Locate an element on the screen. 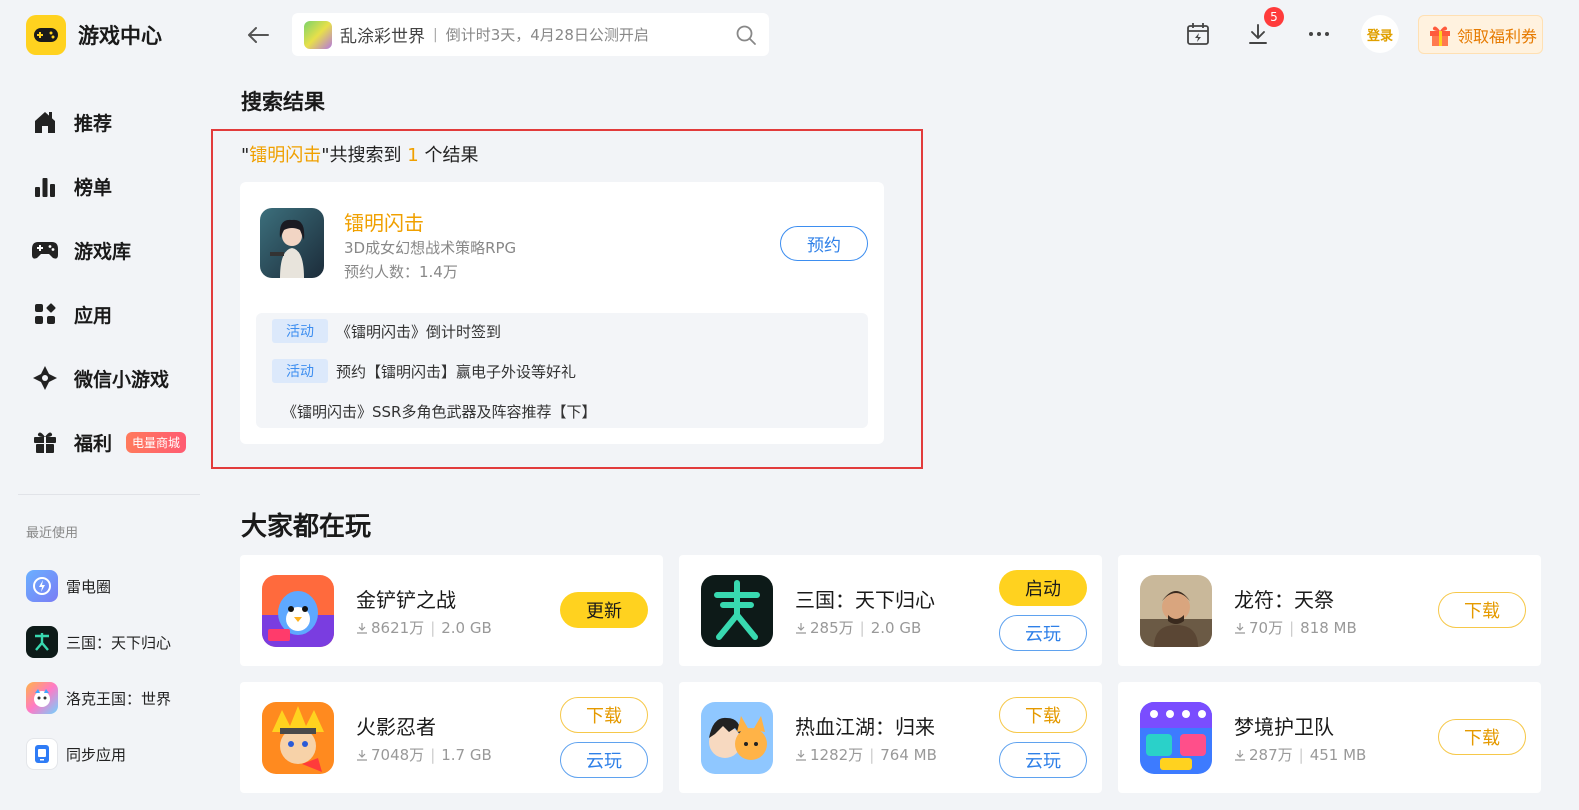 This screenshot has height=810, width=1579. summary-tail: 个结果 is located at coordinates (448, 155).